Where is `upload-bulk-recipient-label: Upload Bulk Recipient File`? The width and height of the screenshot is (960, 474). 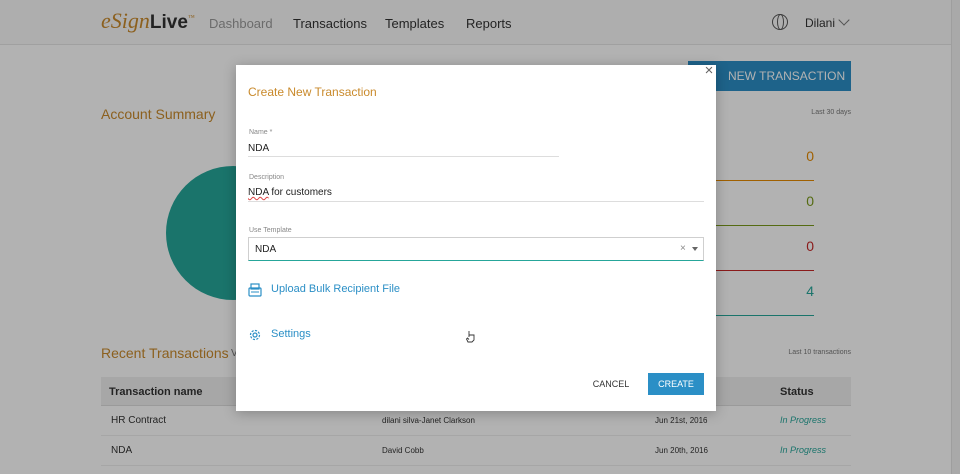
upload-bulk-recipient-label: Upload Bulk Recipient File is located at coordinates (336, 289).